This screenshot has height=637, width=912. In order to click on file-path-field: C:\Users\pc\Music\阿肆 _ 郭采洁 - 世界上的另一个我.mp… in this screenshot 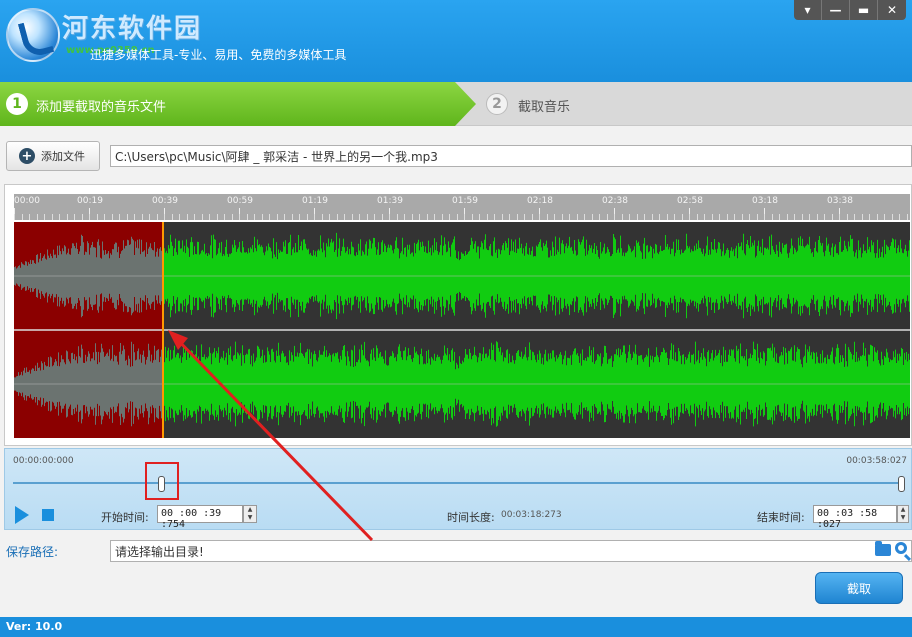, I will do `click(511, 156)`.